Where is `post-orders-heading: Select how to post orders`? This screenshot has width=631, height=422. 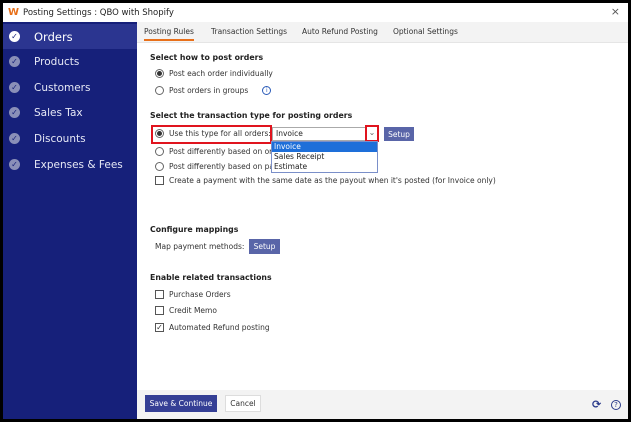 post-orders-heading: Select how to post orders is located at coordinates (207, 57).